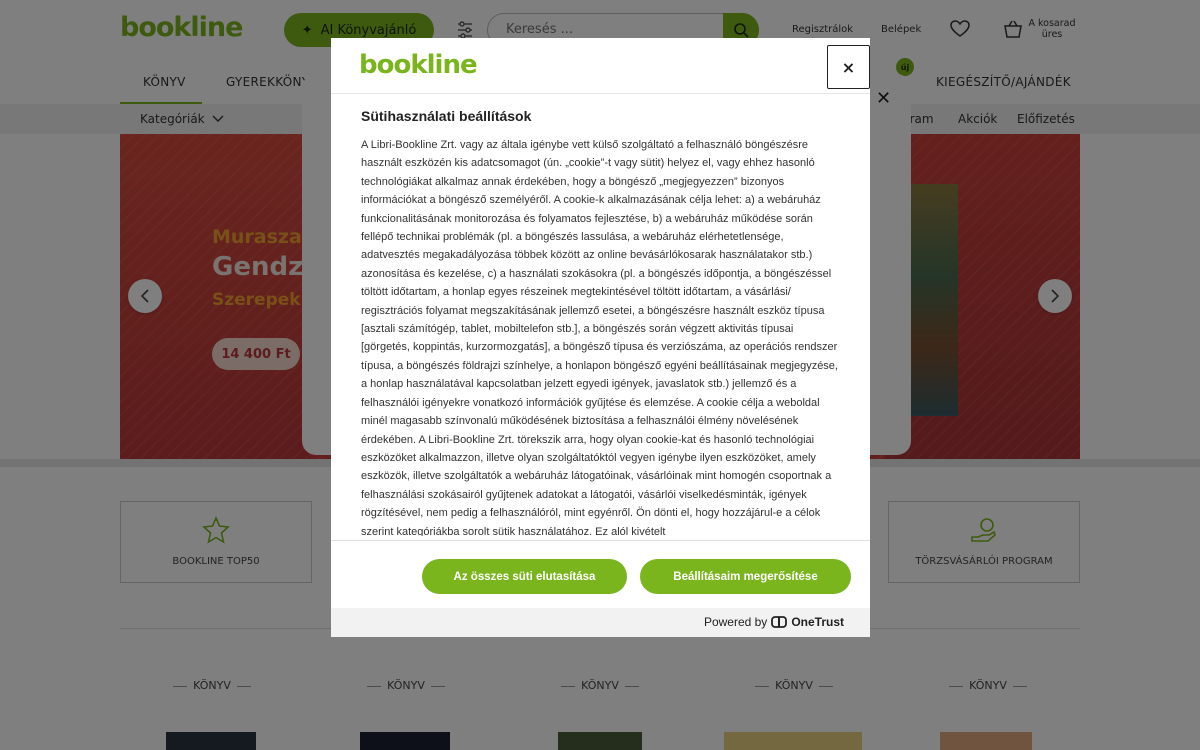 The image size is (1200, 750). What do you see at coordinates (779, 622) in the screenshot?
I see `onetrust-logo-icon` at bounding box center [779, 622].